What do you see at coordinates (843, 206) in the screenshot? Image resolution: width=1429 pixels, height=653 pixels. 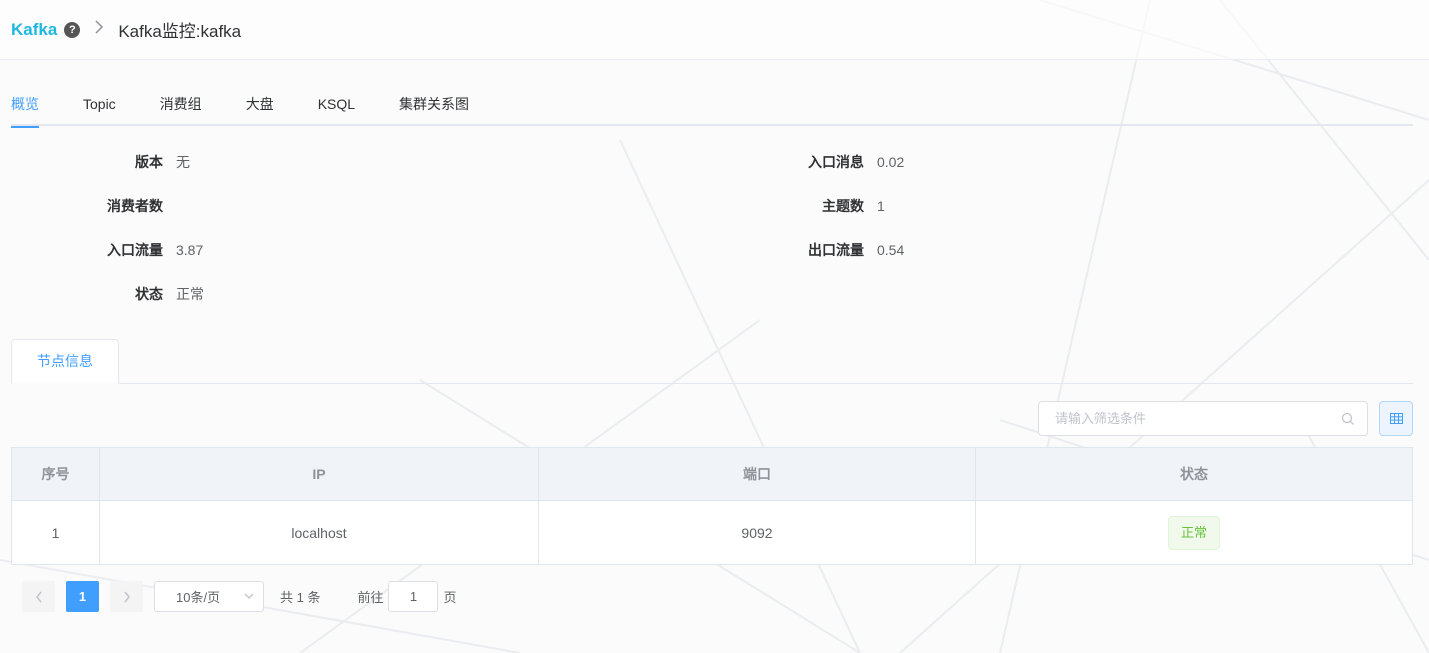 I see `topics-label: 主题数` at bounding box center [843, 206].